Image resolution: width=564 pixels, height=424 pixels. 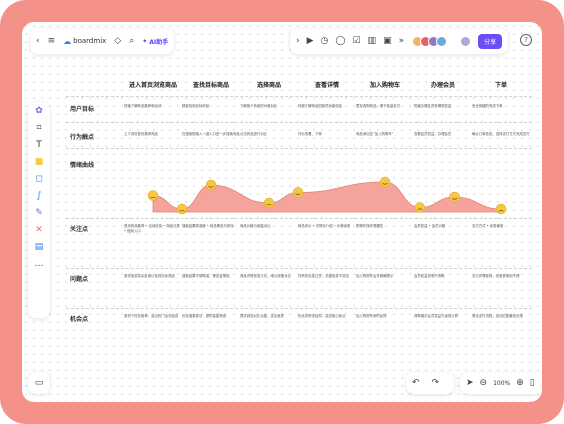 What do you see at coordinates (385, 84) in the screenshot?
I see `stage-header: 加入购物车` at bounding box center [385, 84].